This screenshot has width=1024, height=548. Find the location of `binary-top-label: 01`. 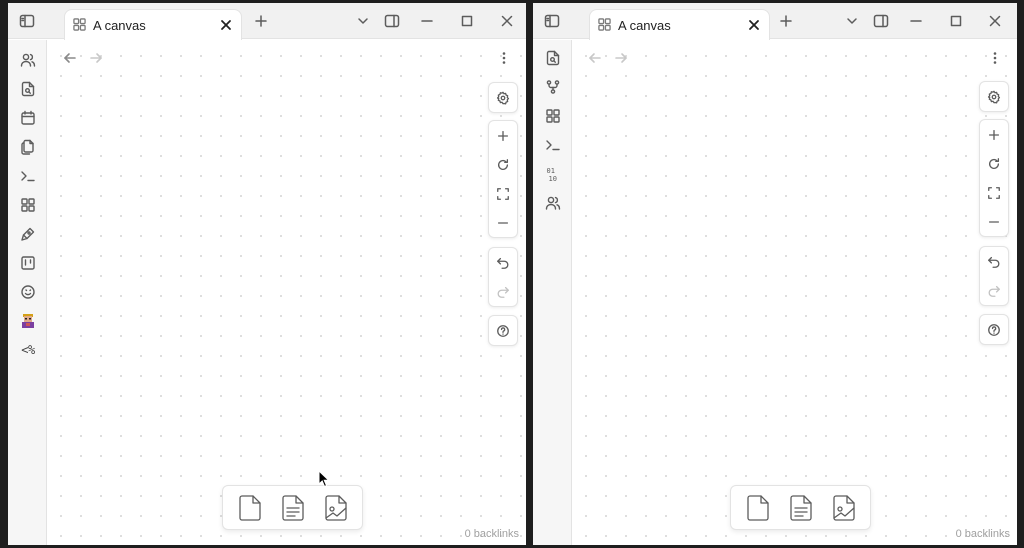

binary-top-label: 01 is located at coordinates (551, 171).